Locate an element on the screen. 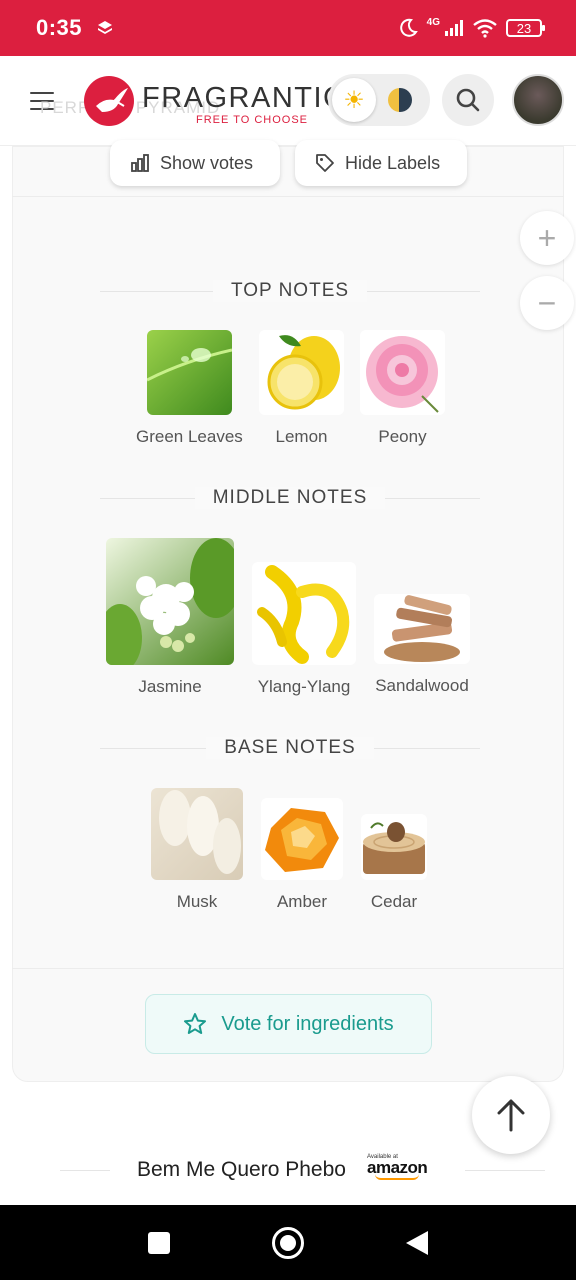 Image resolution: width=576 pixels, height=1280 pixels. note-label: Cedar is located at coordinates (394, 901).